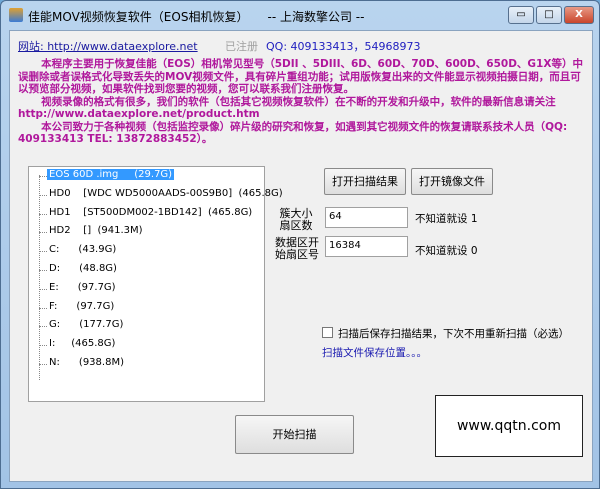  I want to click on tree-node: I: (465.8G), so click(82, 343).